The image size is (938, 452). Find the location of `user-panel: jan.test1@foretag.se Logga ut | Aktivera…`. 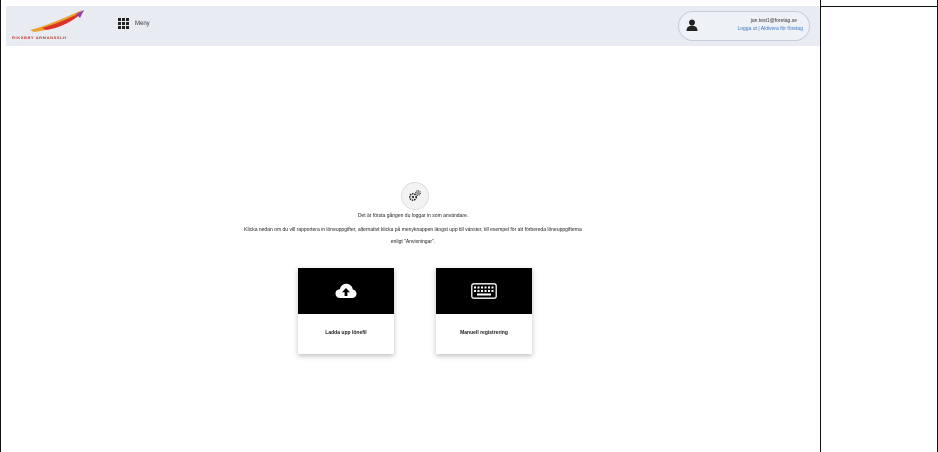

user-panel: jan.test1@foretag.se Logga ut | Aktivera… is located at coordinates (744, 26).